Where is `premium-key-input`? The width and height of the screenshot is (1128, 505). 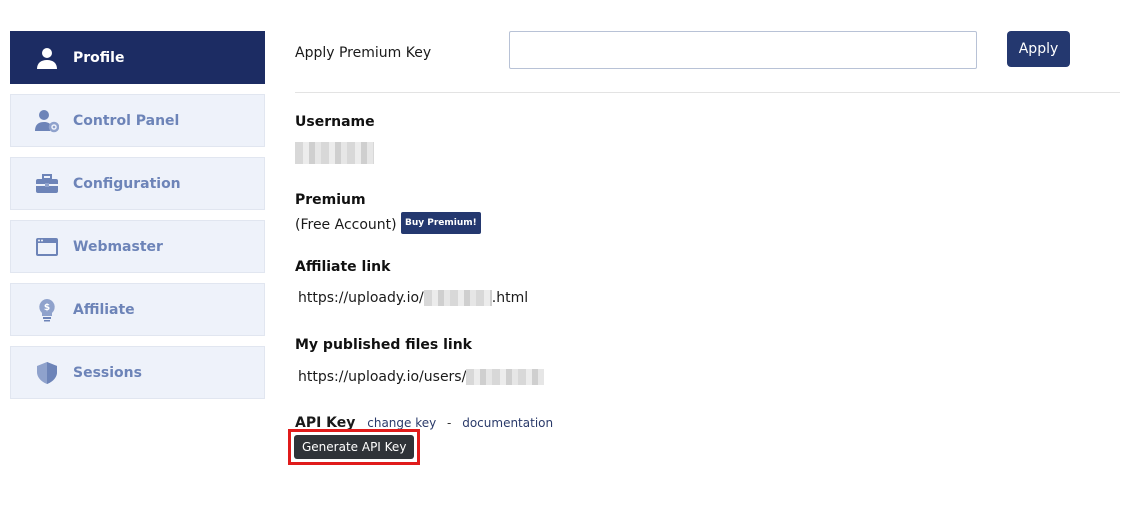 premium-key-input is located at coordinates (743, 50).